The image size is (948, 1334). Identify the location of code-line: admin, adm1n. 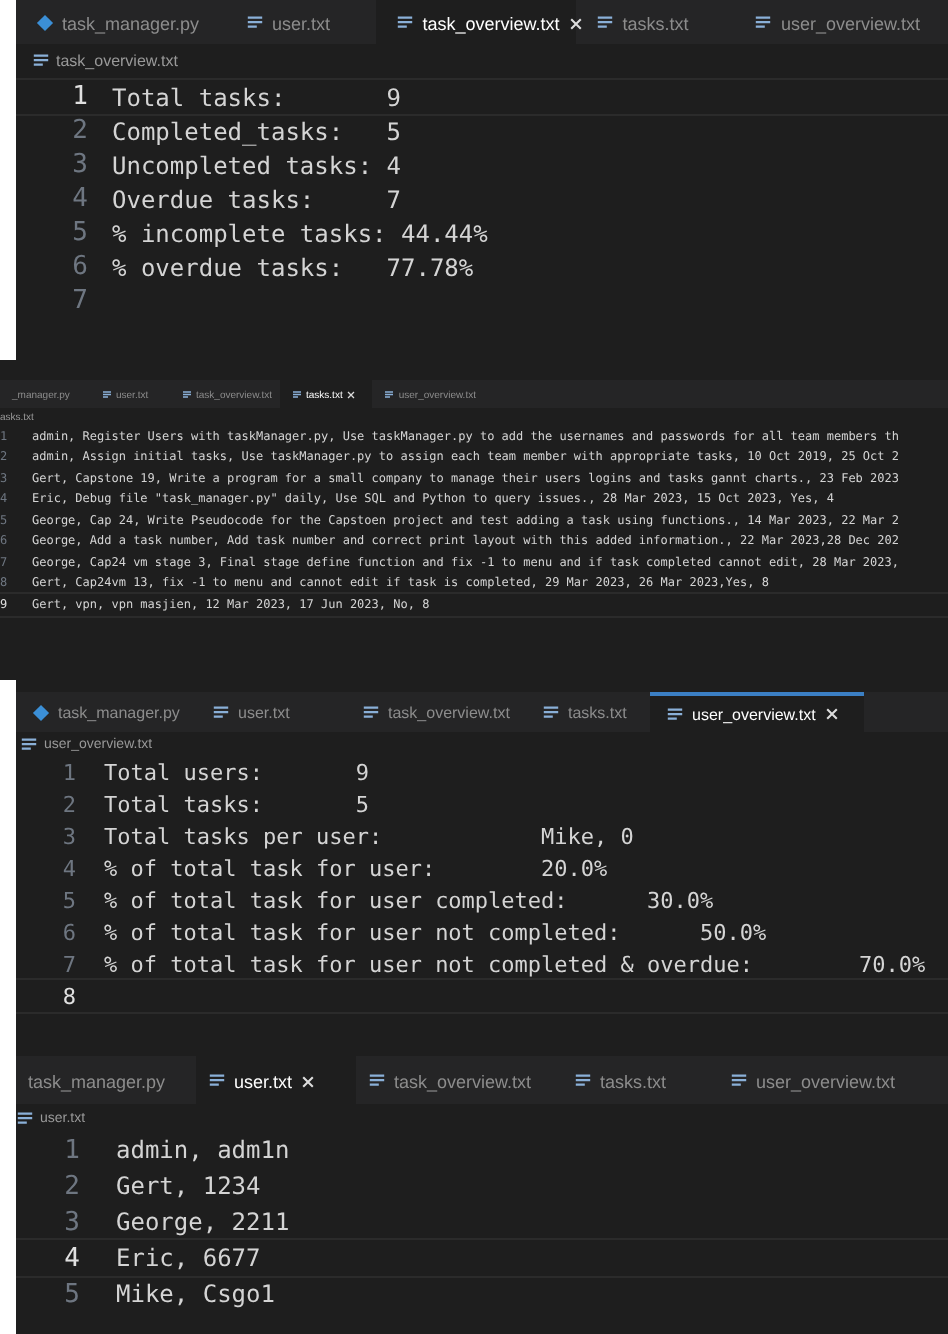
(203, 1150).